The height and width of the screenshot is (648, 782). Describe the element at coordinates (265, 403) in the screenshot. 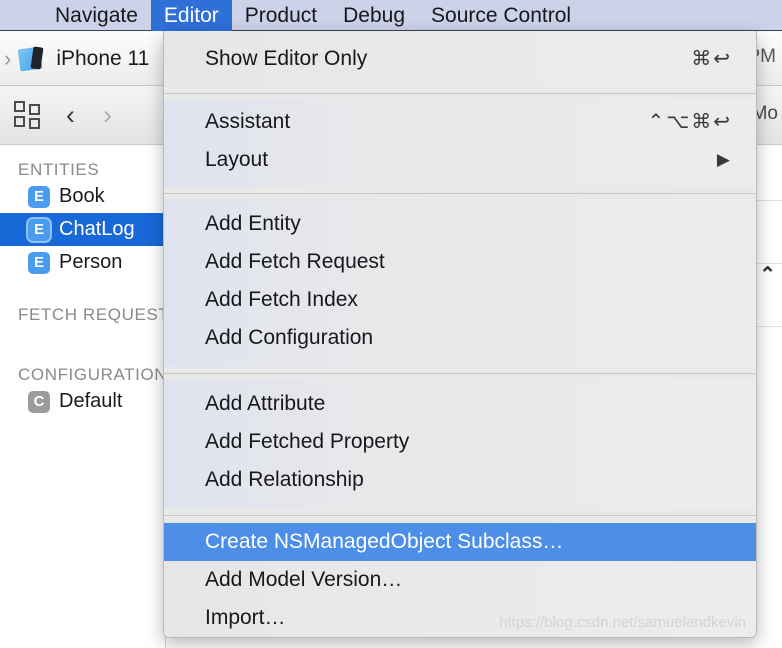

I see `menu-item-label: Add Attribute` at that location.